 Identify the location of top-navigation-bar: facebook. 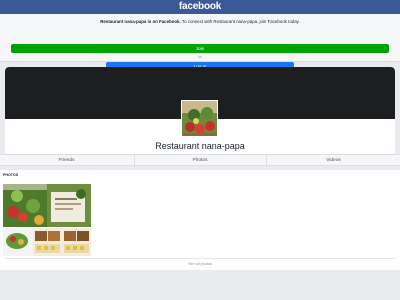
(200, 7).